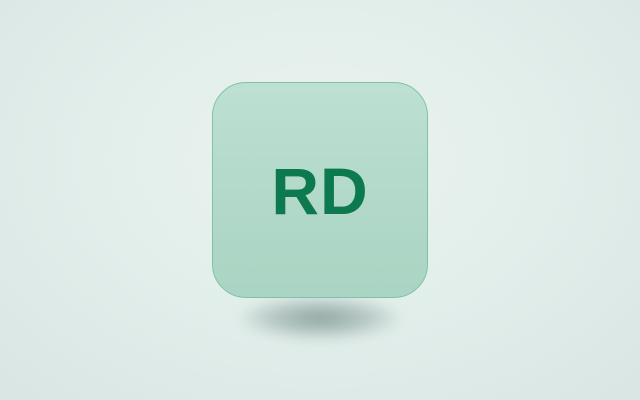 This screenshot has height=400, width=640. I want to click on avatar-shadow, so click(320, 318).